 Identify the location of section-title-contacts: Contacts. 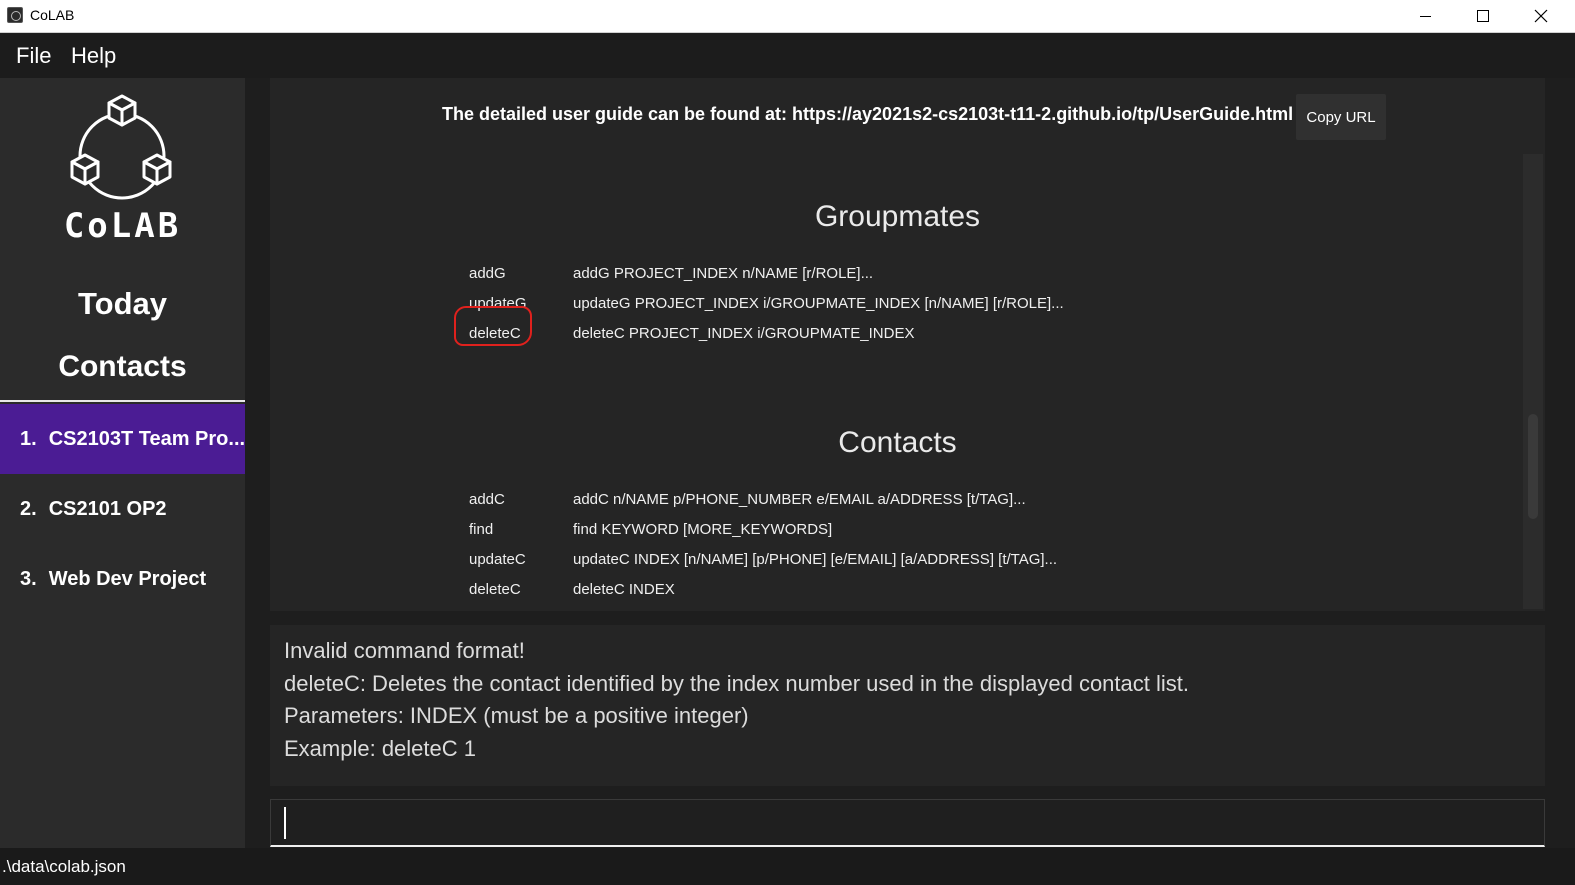
(897, 442).